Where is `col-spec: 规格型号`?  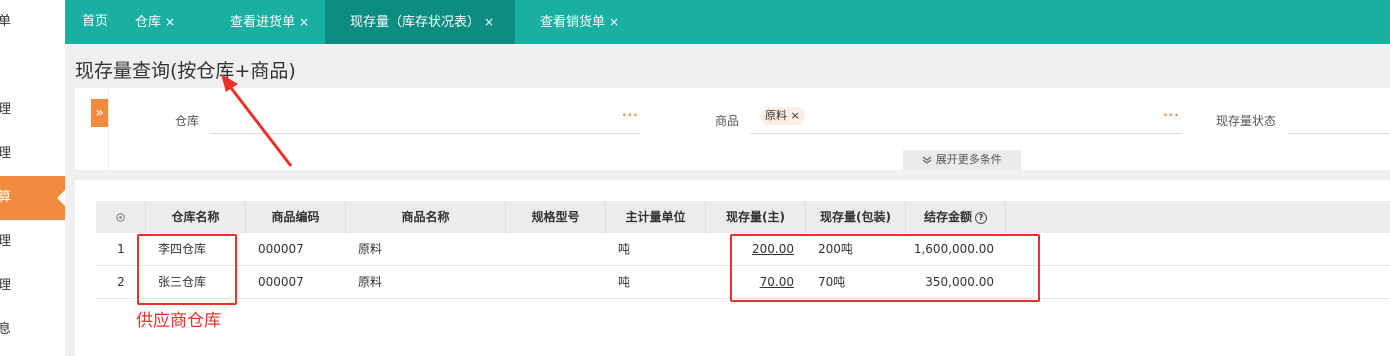 col-spec: 规格型号 is located at coordinates (556, 217).